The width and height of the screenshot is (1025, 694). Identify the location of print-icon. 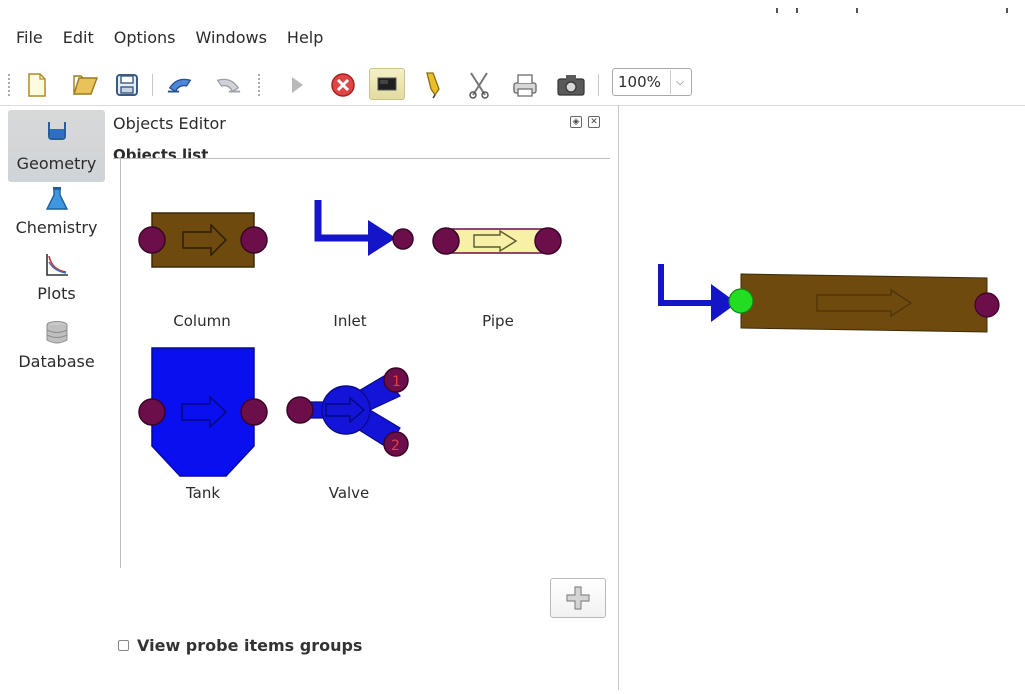
(525, 85).